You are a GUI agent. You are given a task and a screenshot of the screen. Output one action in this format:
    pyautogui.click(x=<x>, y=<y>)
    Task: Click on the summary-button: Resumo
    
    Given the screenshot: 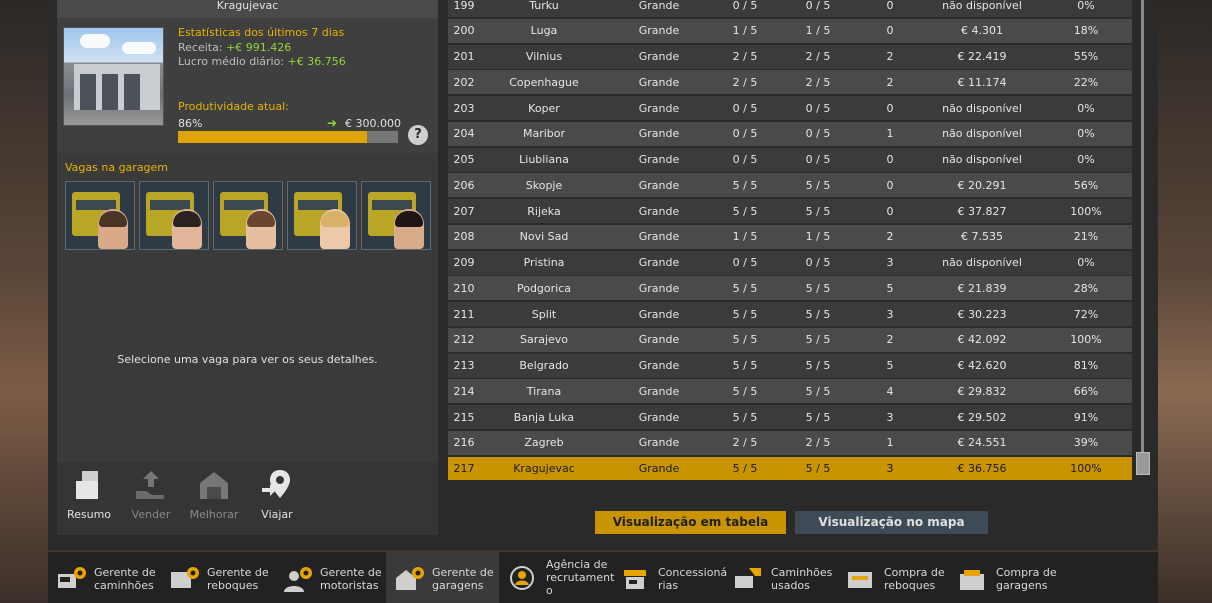 What is the action you would take?
    pyautogui.click(x=89, y=494)
    